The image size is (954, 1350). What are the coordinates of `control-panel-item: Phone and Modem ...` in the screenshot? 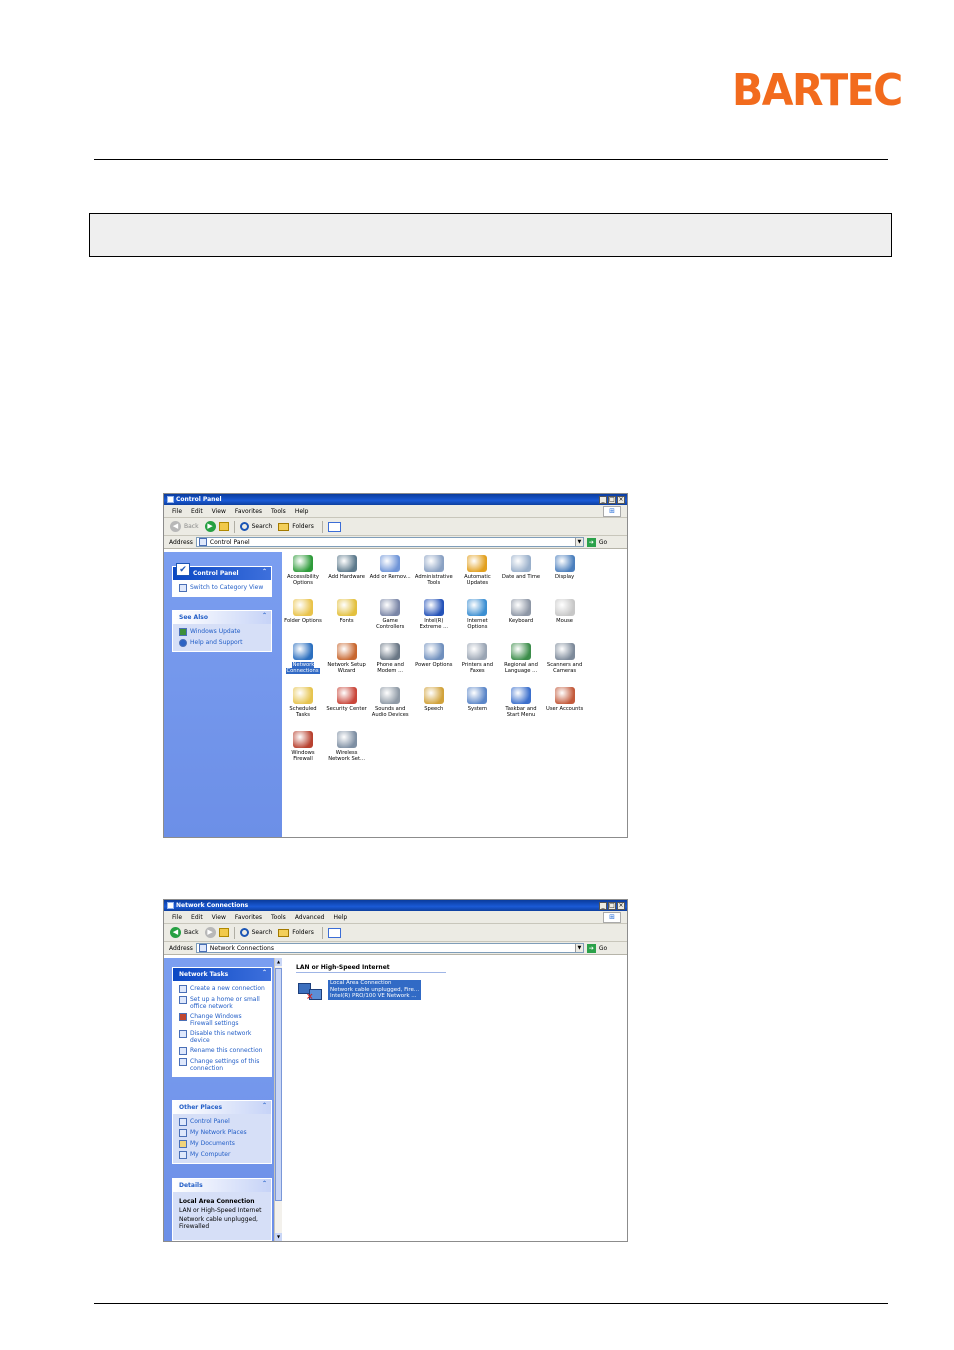 It's located at (390, 659).